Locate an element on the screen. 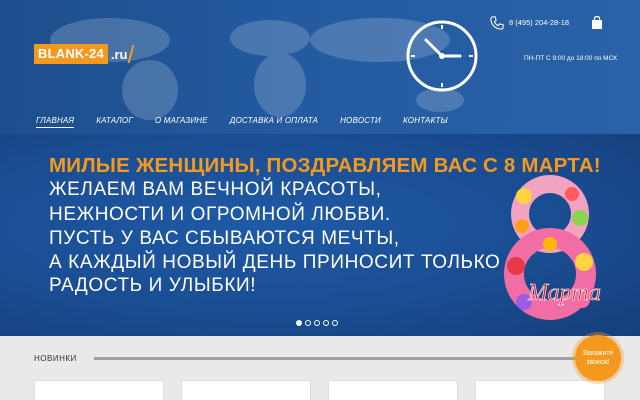 The image size is (640, 400). banner-line: НЕЖНОСТИ И ОГРОМНОЙ ЛЮБВИ. is located at coordinates (220, 214).